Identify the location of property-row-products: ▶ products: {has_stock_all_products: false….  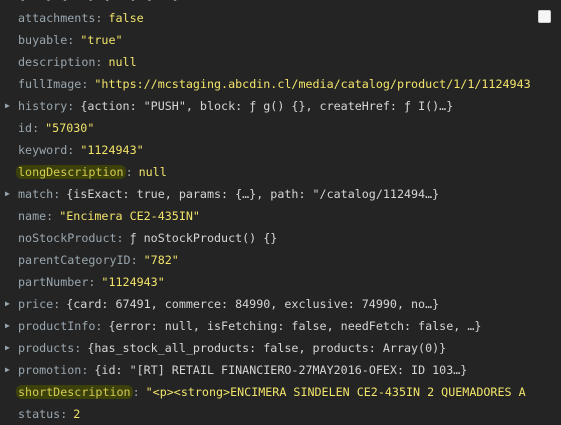
(280, 348).